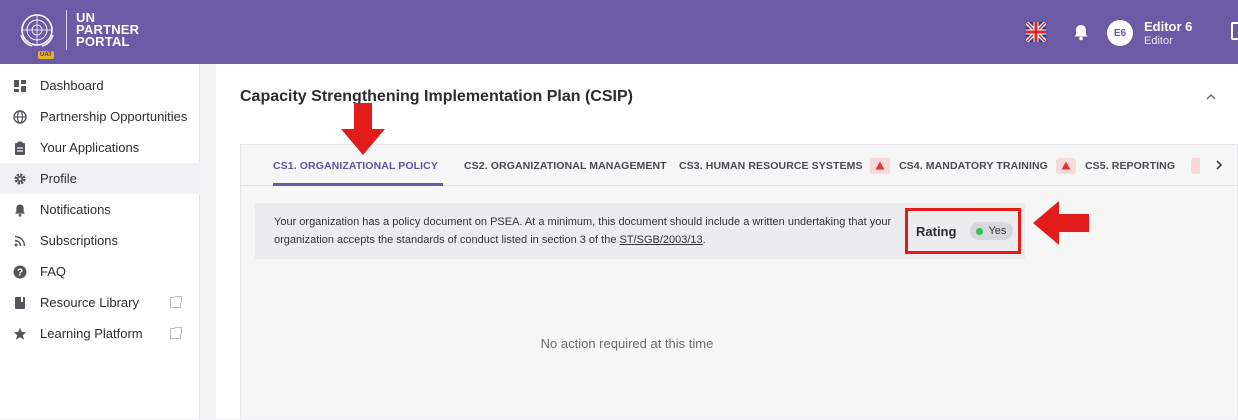 This screenshot has height=420, width=1238. I want to click on tab-cs4-mandatory-training: CS4. MANDATORY TRAINING, so click(959, 165).